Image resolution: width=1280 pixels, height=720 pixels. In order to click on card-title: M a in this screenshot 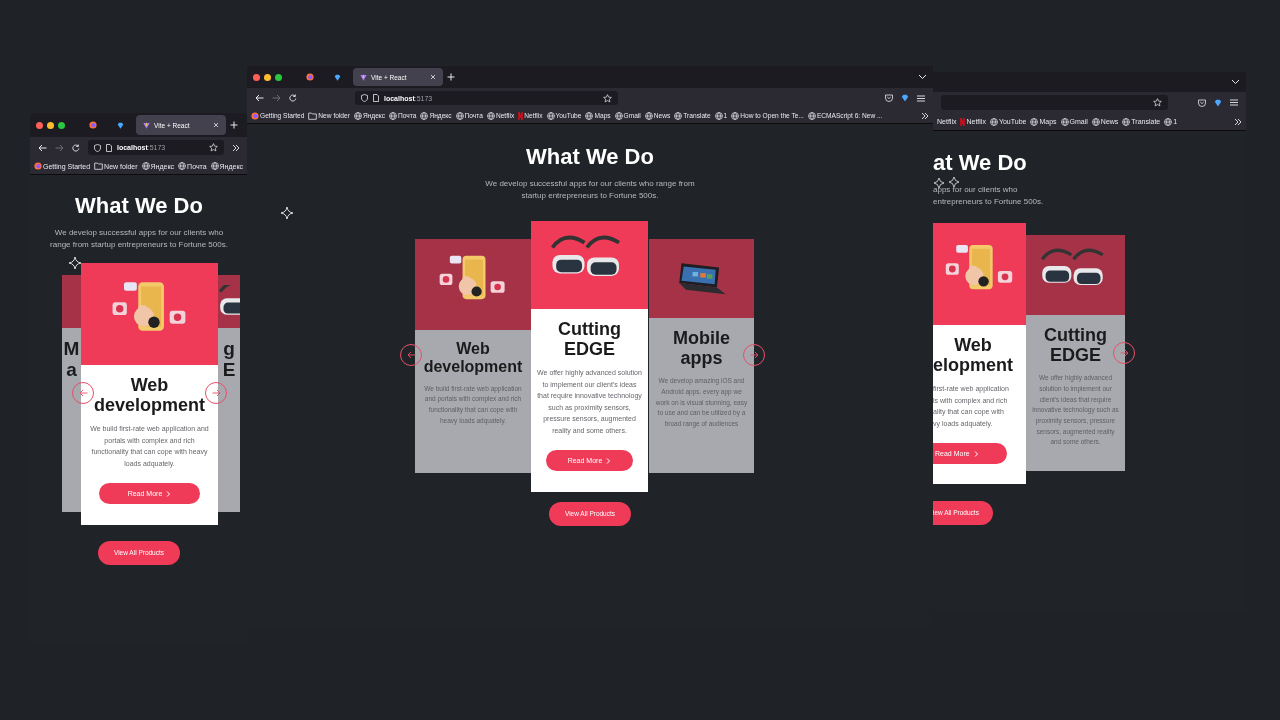, I will do `click(71, 359)`.